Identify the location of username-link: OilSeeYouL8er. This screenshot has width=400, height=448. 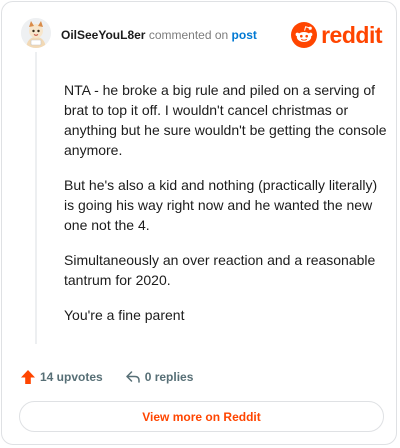
(103, 35).